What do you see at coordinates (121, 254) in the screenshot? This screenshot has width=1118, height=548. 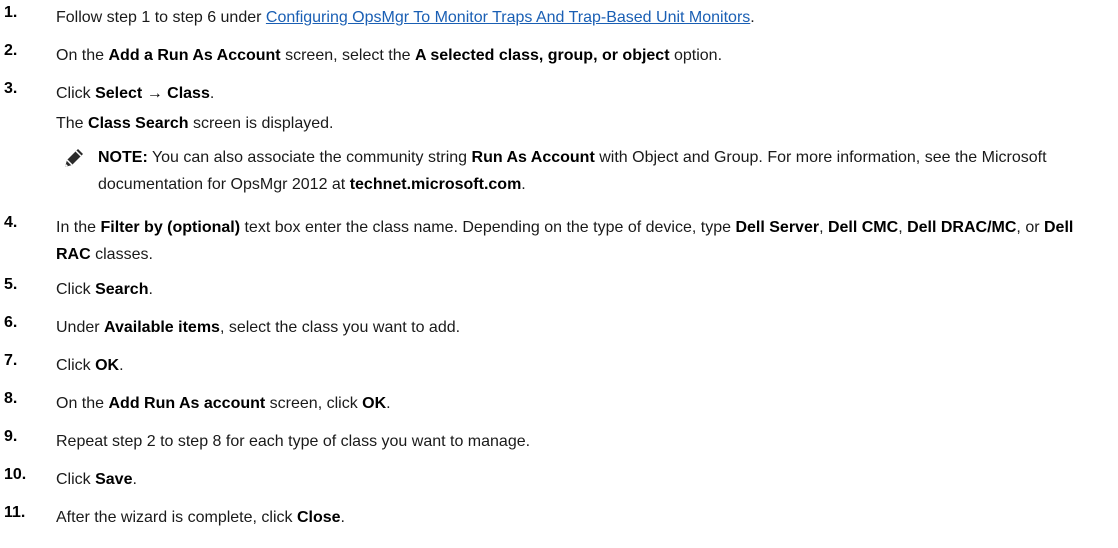 I see `text-run: classes.` at bounding box center [121, 254].